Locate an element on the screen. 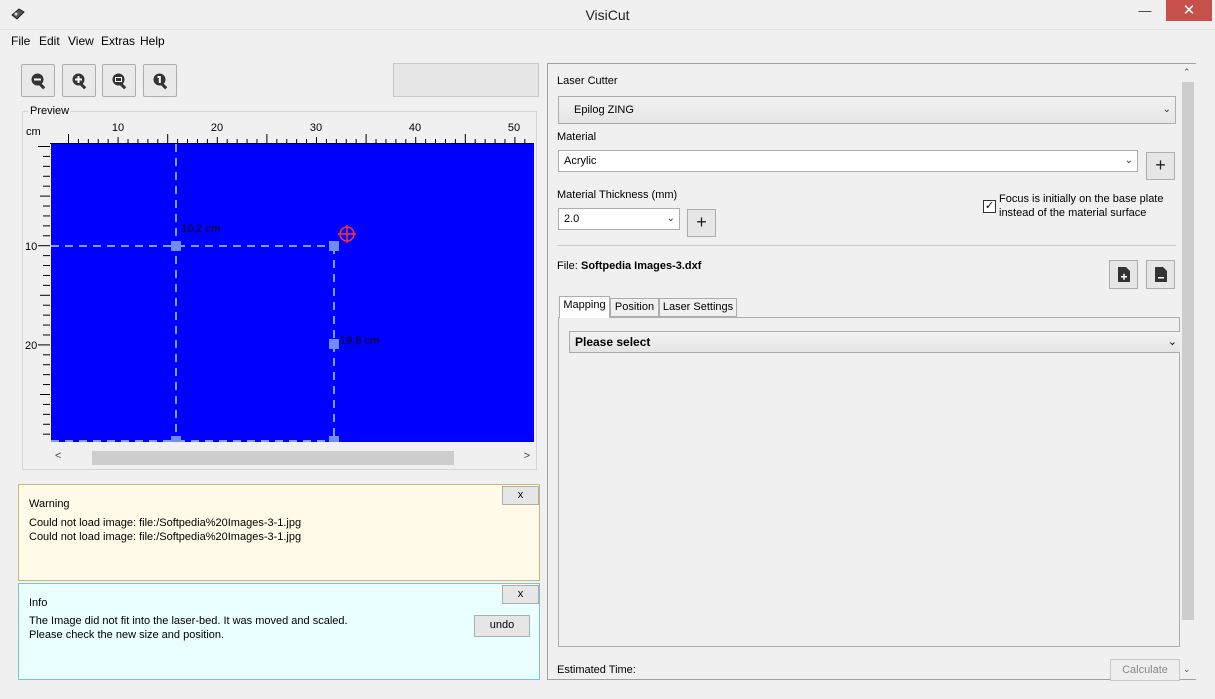 The width and height of the screenshot is (1215, 699). file-prefix-label: File: is located at coordinates (567, 266).